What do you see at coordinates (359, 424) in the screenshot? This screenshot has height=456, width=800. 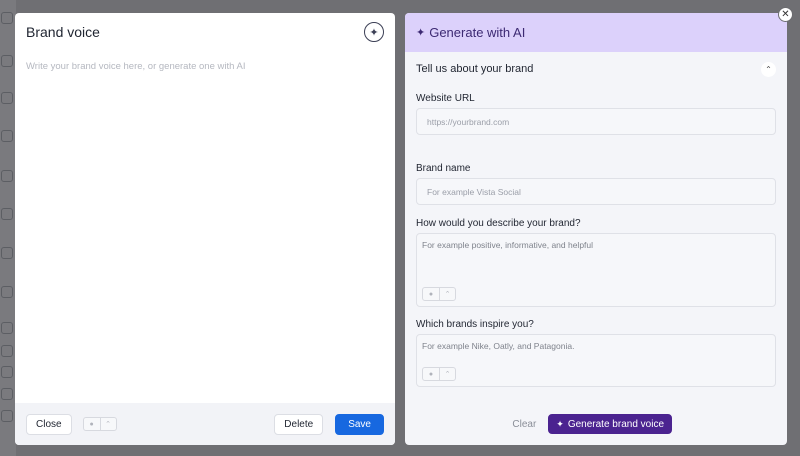 I see `save-button: Save` at bounding box center [359, 424].